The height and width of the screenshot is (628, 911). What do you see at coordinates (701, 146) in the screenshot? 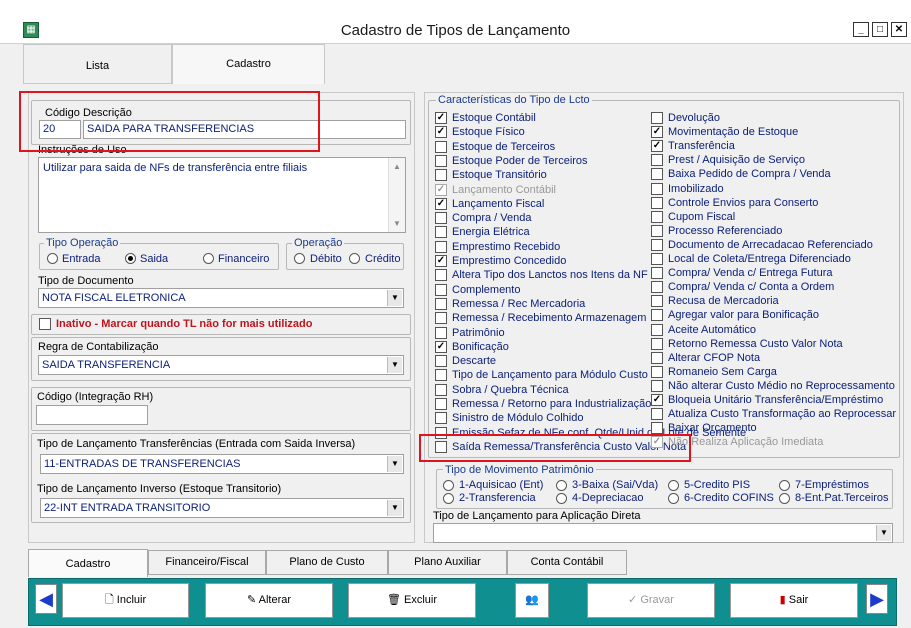
I see `right-item-label: Transferência` at bounding box center [701, 146].